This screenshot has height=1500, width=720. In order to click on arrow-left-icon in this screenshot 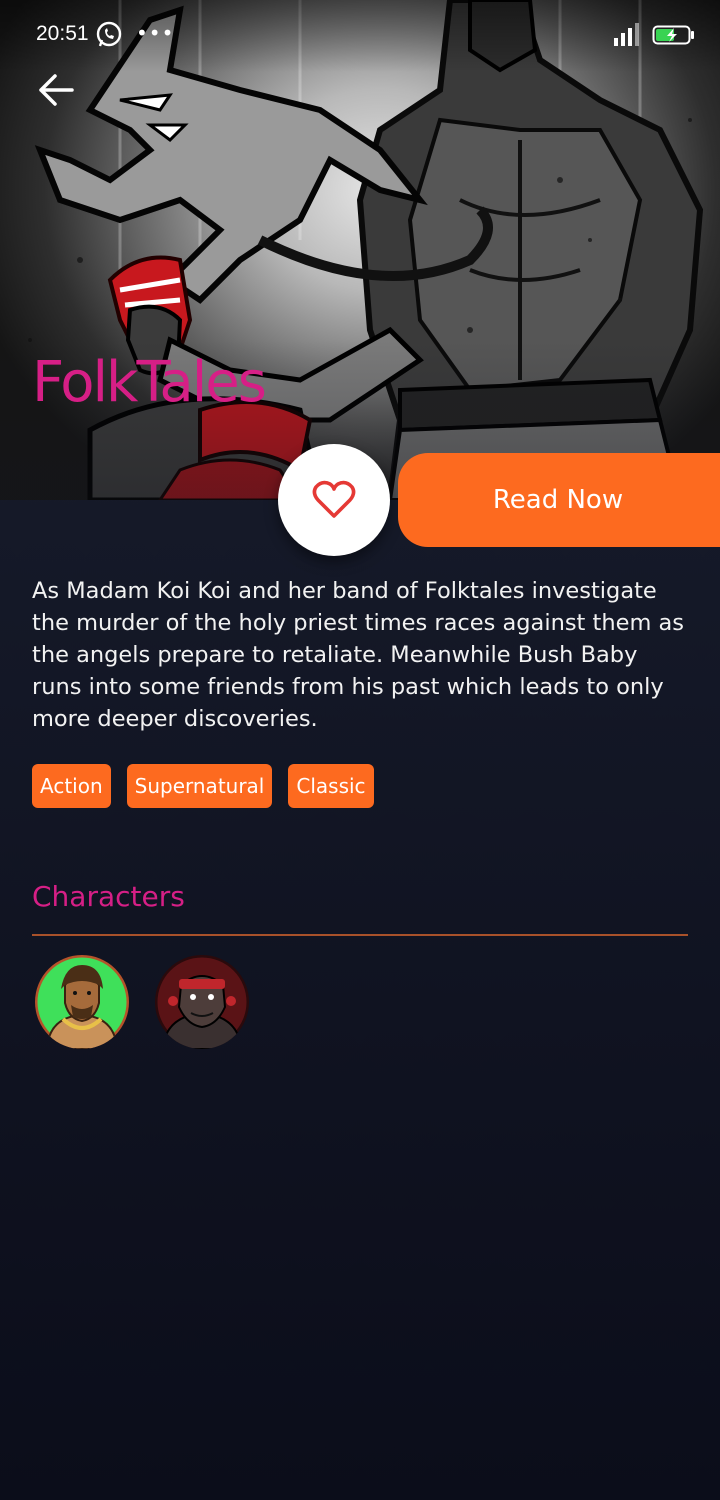, I will do `click(56, 90)`.